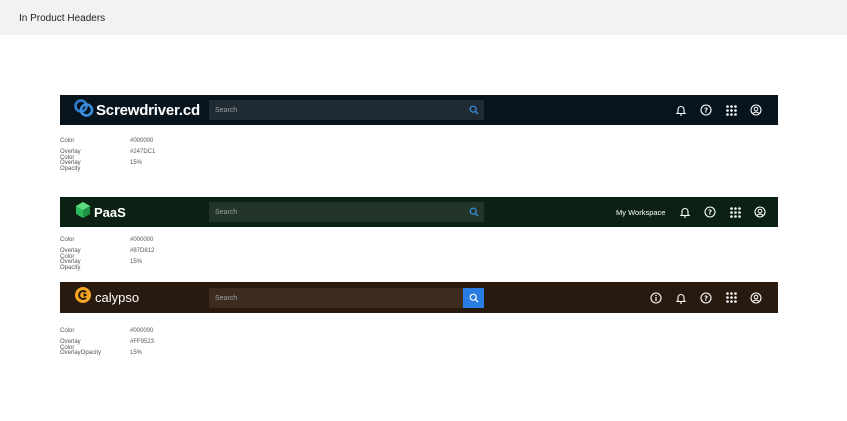 The image size is (847, 421). I want to click on screwdriver-logo-icon, so click(84, 110).